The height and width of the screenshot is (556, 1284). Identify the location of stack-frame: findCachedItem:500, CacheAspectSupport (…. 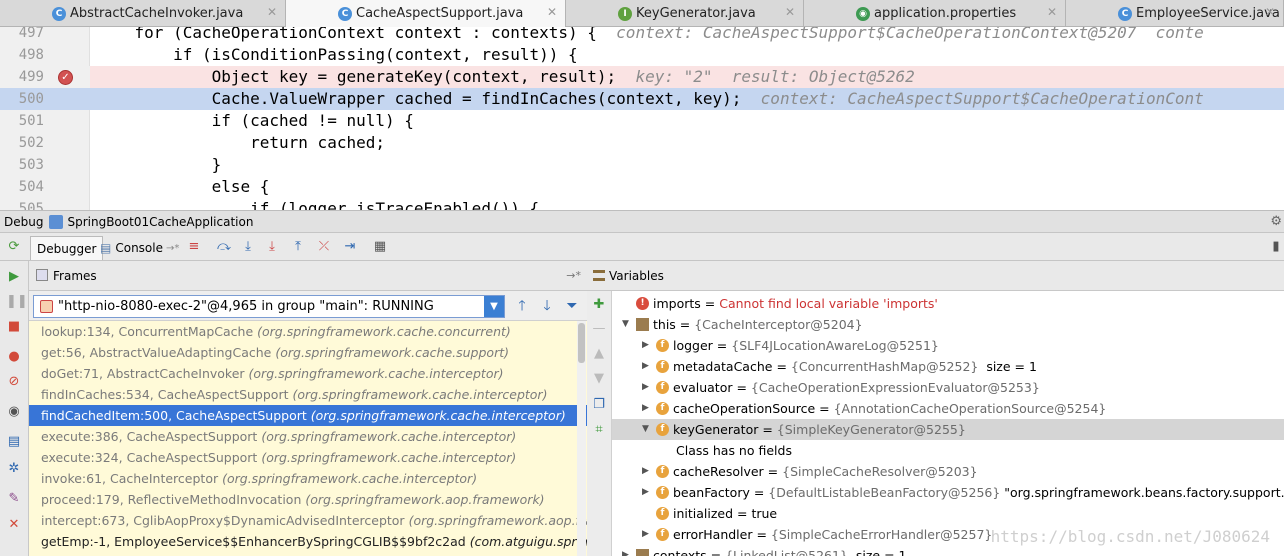
(308, 415).